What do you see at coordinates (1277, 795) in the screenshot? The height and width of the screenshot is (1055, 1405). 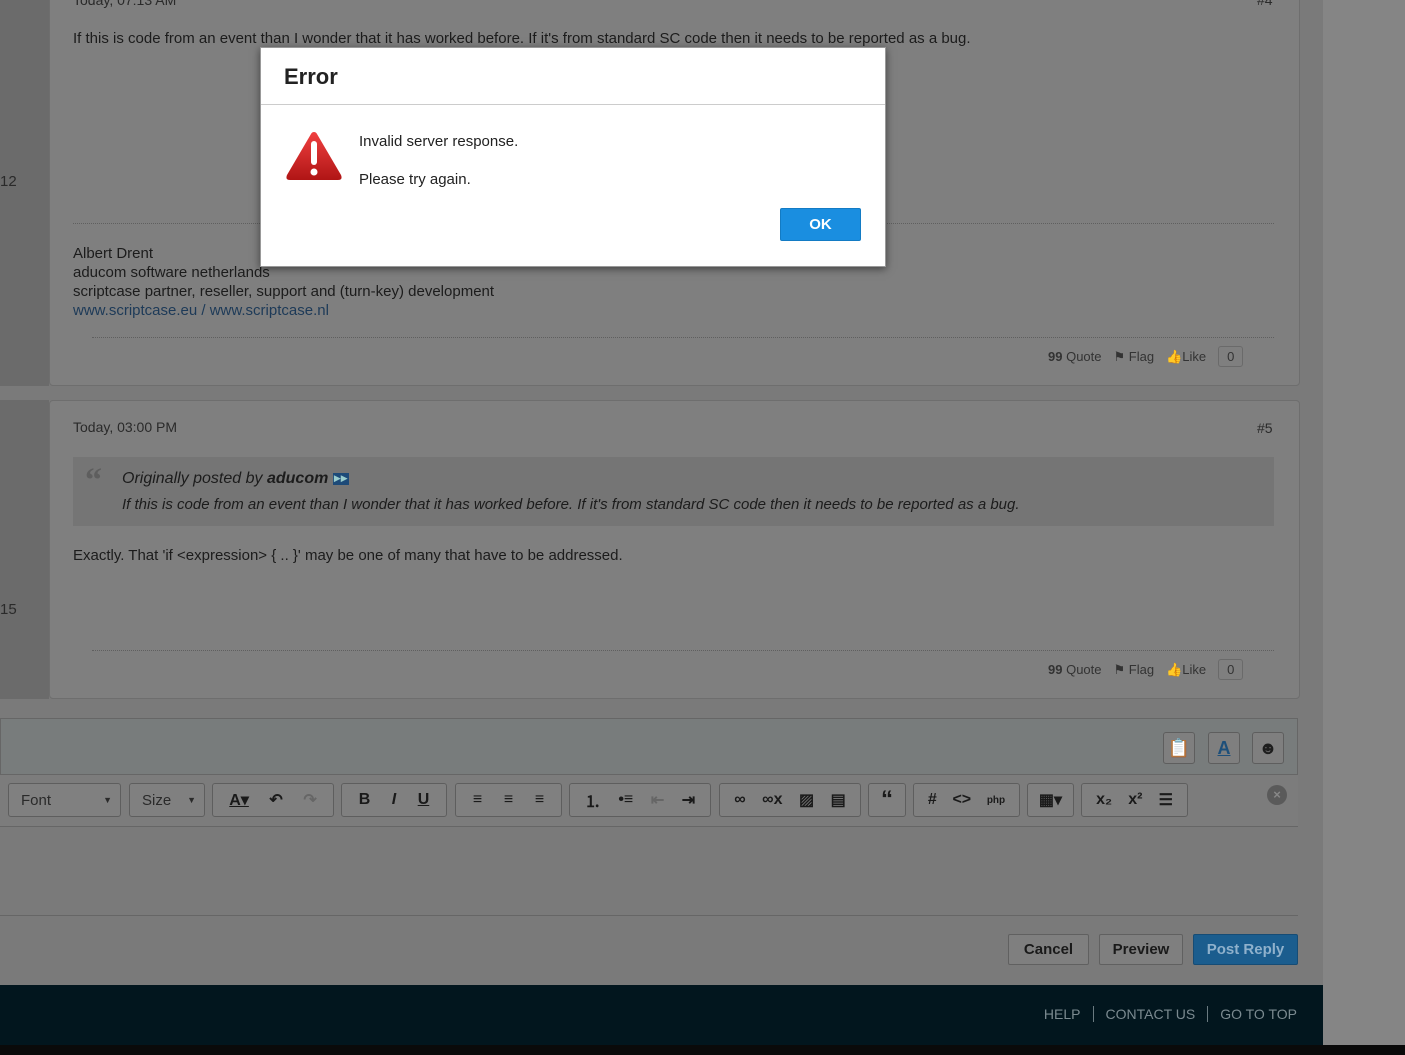 I see `close-icon: ×` at bounding box center [1277, 795].